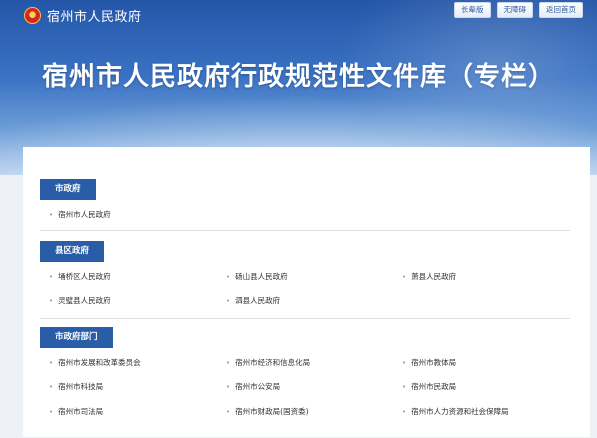 The height and width of the screenshot is (438, 597). What do you see at coordinates (268, 362) in the screenshot?
I see `list-item: 宿州市经济和信息化局` at bounding box center [268, 362].